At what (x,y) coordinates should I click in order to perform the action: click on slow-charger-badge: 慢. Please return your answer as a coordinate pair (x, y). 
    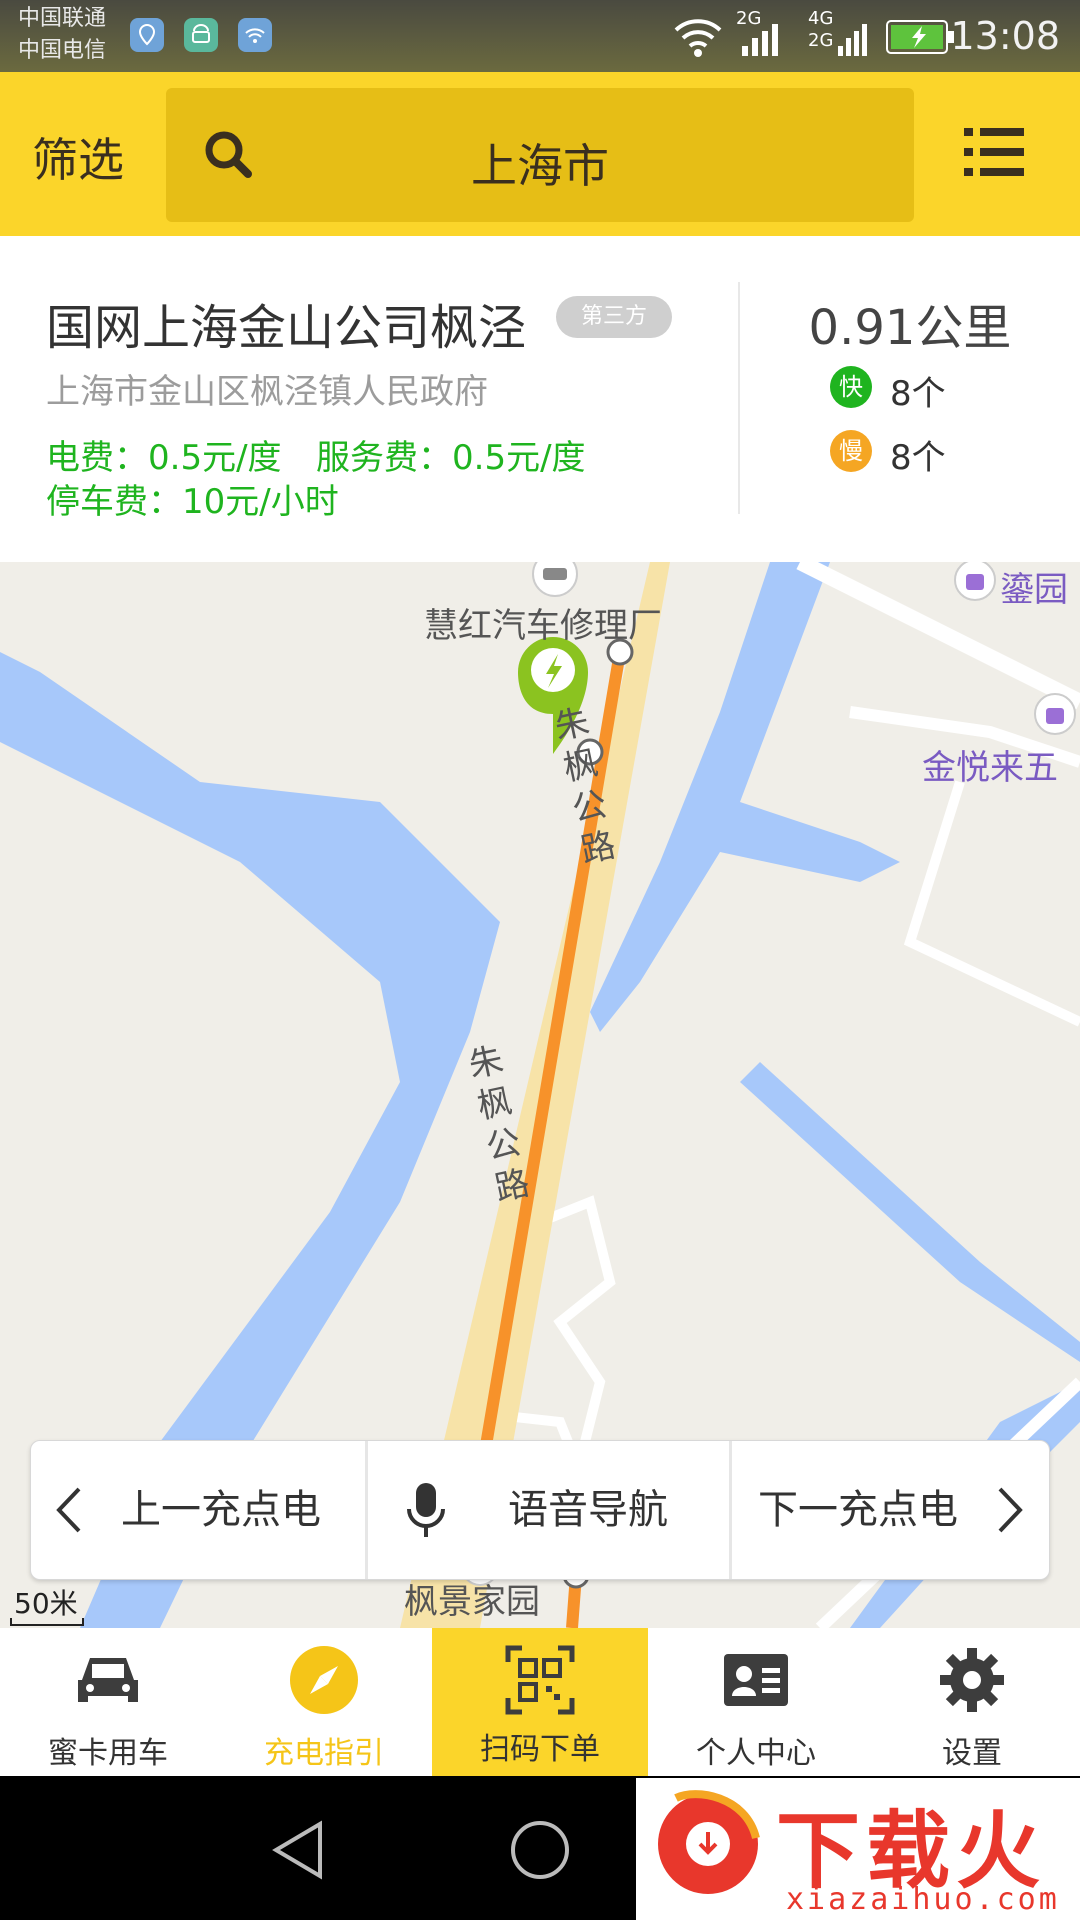
    Looking at the image, I should click on (851, 451).